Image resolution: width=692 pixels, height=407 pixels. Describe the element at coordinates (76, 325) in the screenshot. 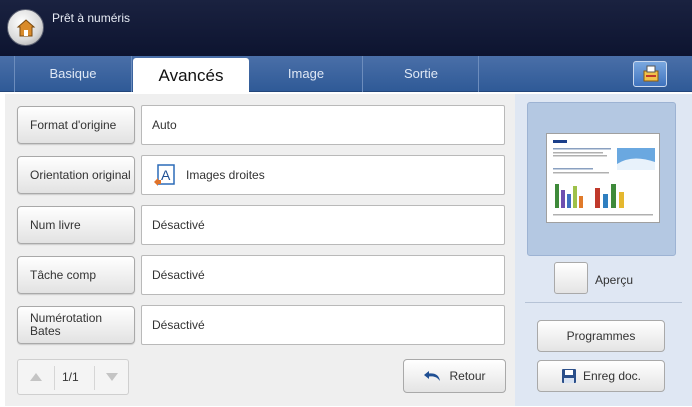

I see `numerotation-bates-button: Numérotation Bates` at that location.